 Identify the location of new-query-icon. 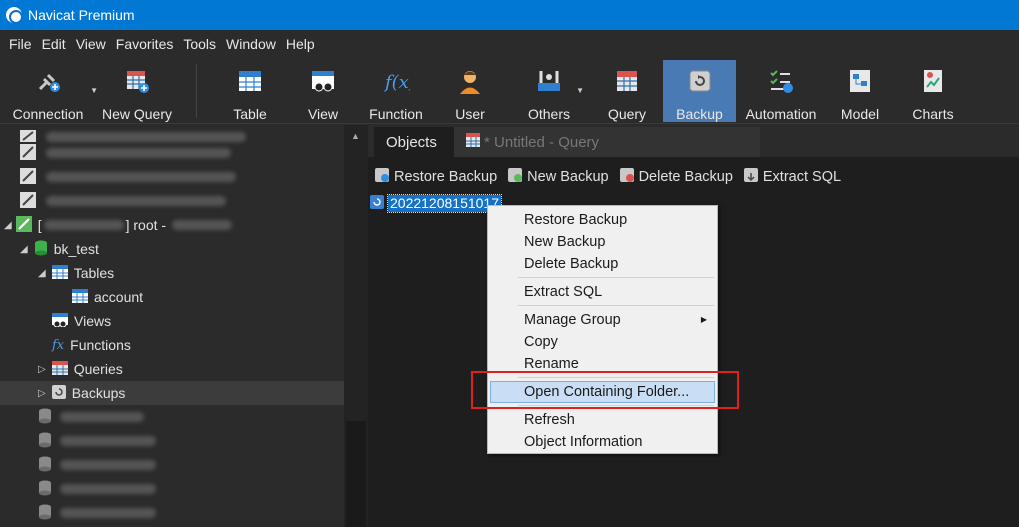
(137, 81).